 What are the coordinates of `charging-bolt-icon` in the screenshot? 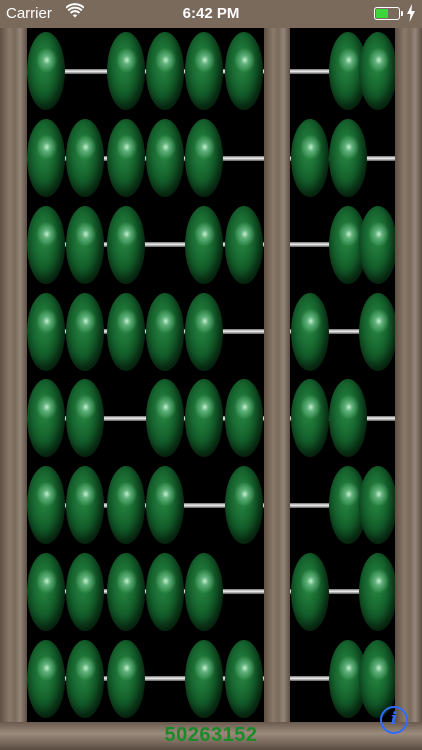 It's located at (411, 13).